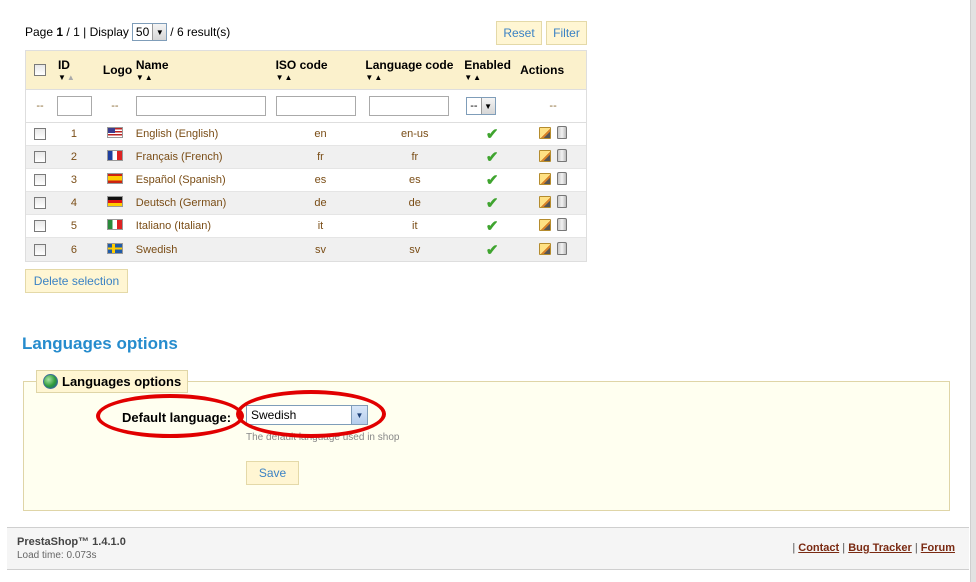 The height and width of the screenshot is (582, 976). Describe the element at coordinates (115, 106) in the screenshot. I see `filter-dash: --` at that location.